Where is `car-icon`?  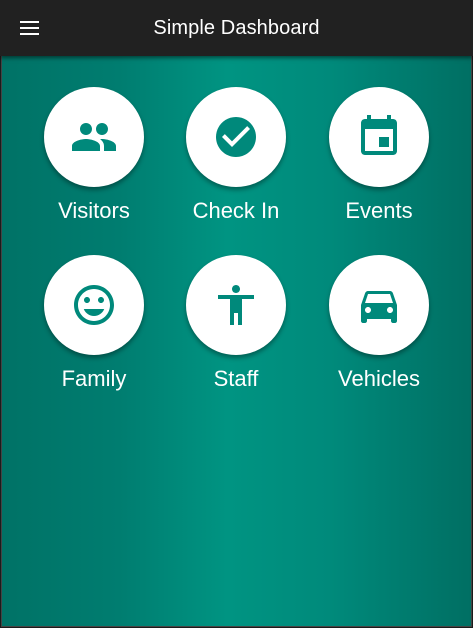
car-icon is located at coordinates (379, 307).